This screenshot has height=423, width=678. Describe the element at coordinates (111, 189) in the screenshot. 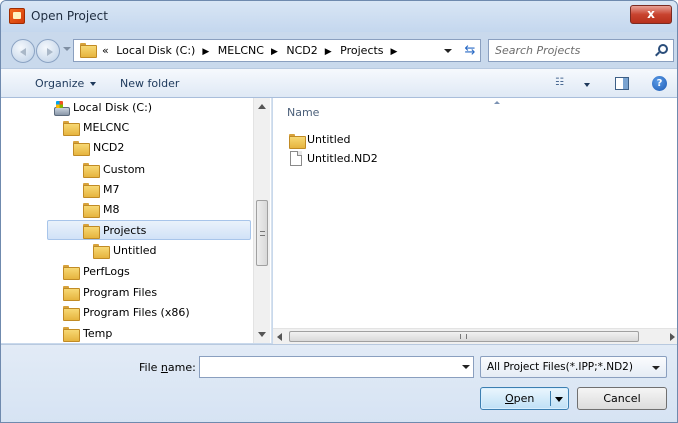

I see `tree-item-label: M7` at that location.